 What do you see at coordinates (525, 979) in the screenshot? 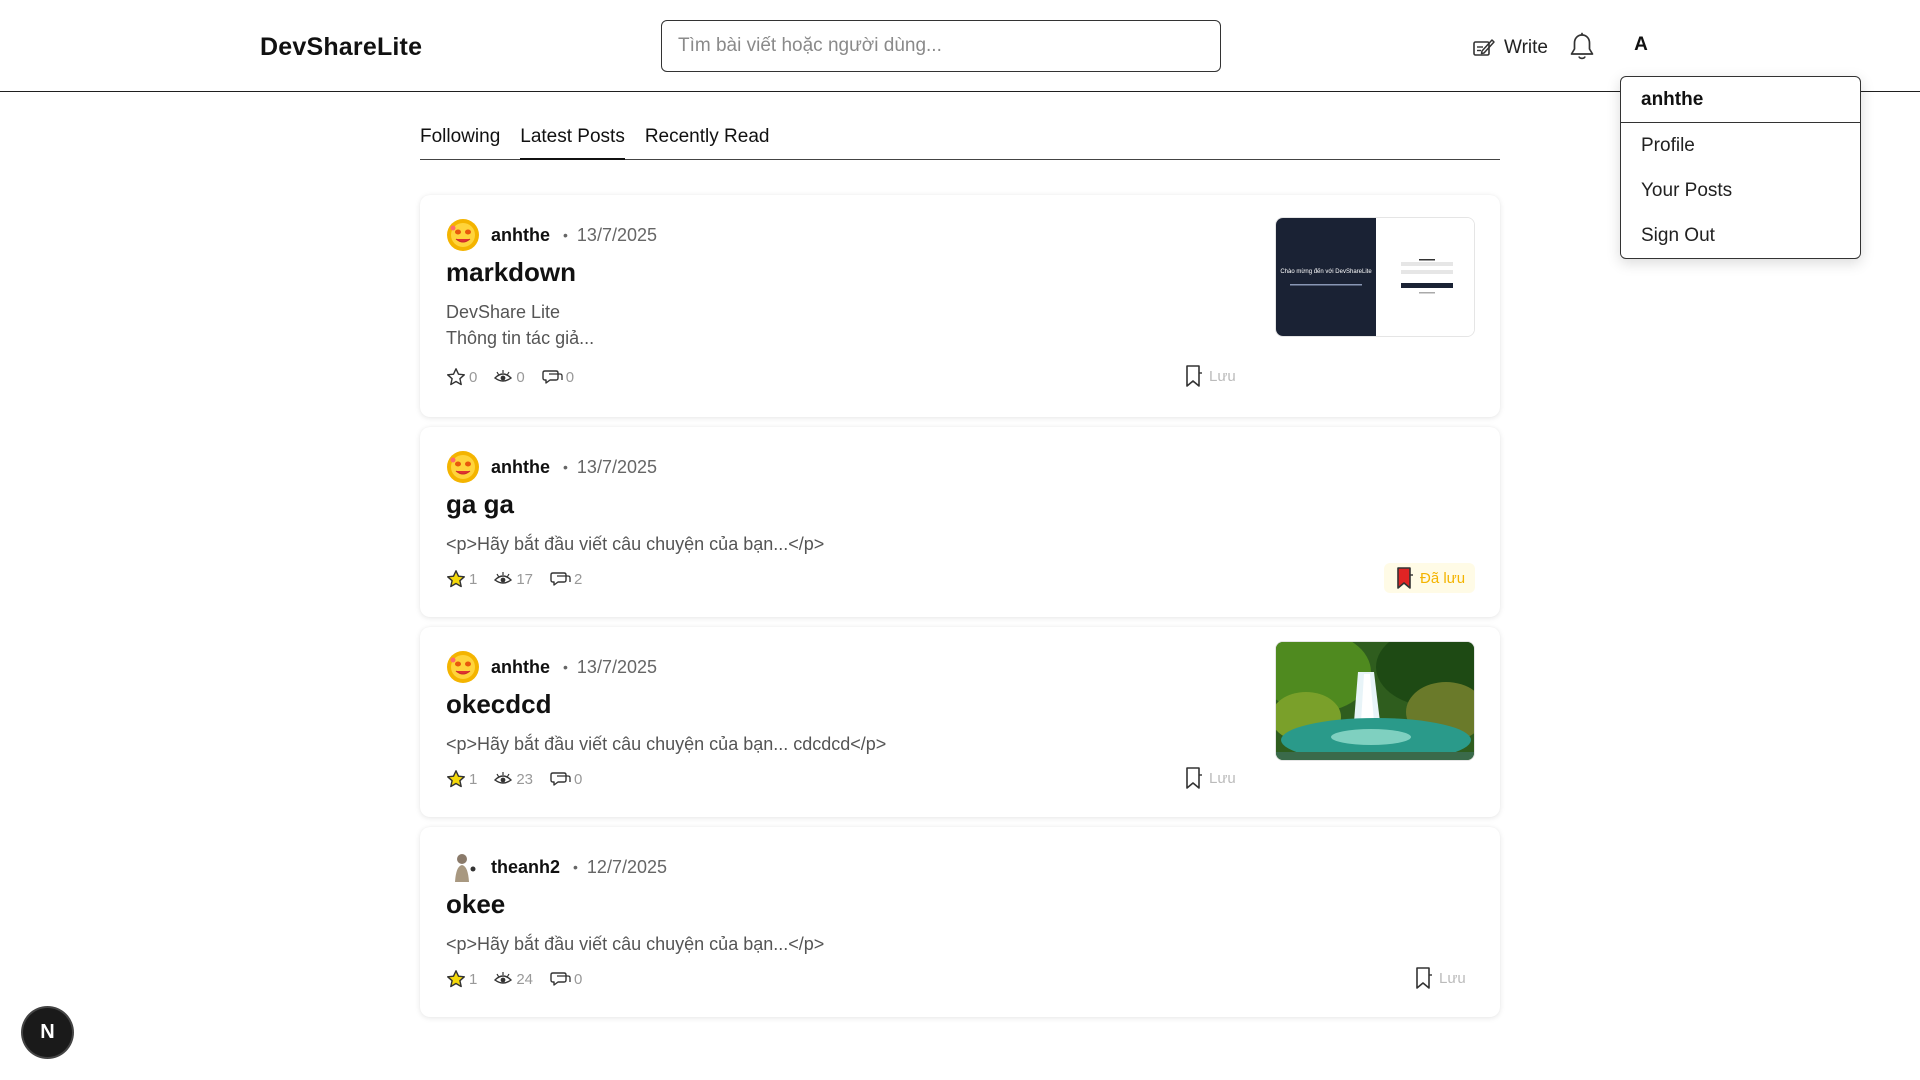
I see `view-count: 24` at bounding box center [525, 979].